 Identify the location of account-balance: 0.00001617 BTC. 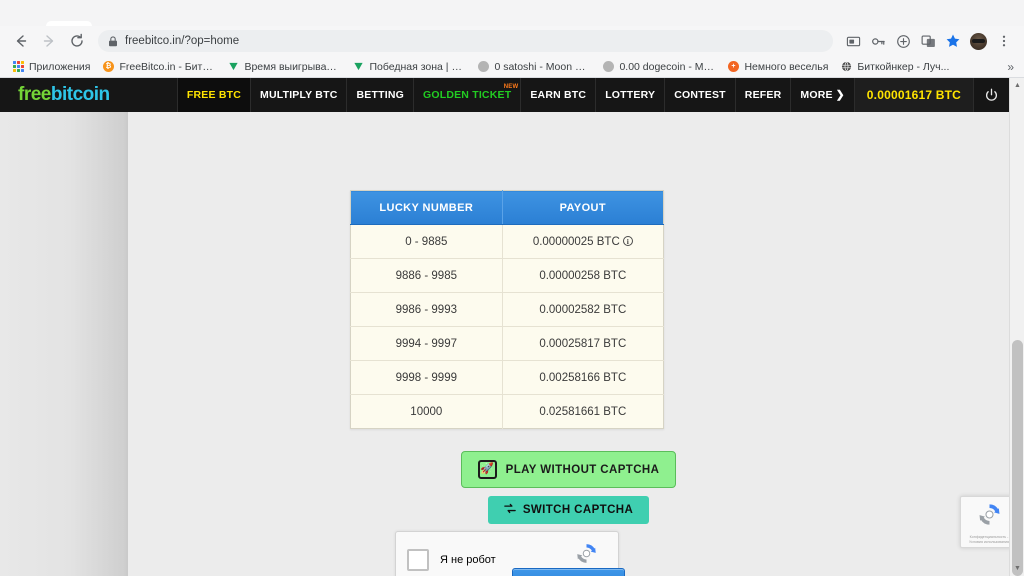
(913, 95).